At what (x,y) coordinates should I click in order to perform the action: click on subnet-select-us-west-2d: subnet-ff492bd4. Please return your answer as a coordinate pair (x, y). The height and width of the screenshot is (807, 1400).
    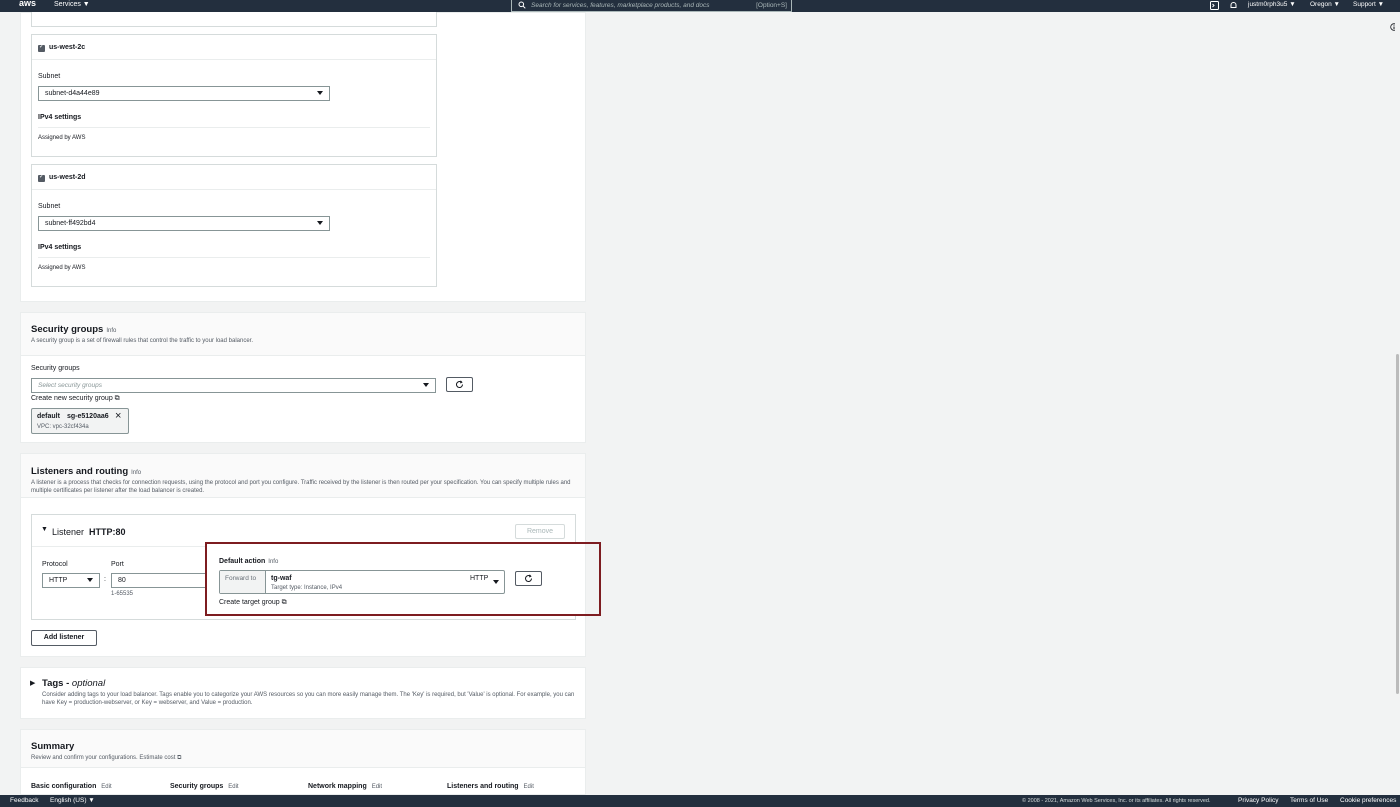
    Looking at the image, I should click on (184, 223).